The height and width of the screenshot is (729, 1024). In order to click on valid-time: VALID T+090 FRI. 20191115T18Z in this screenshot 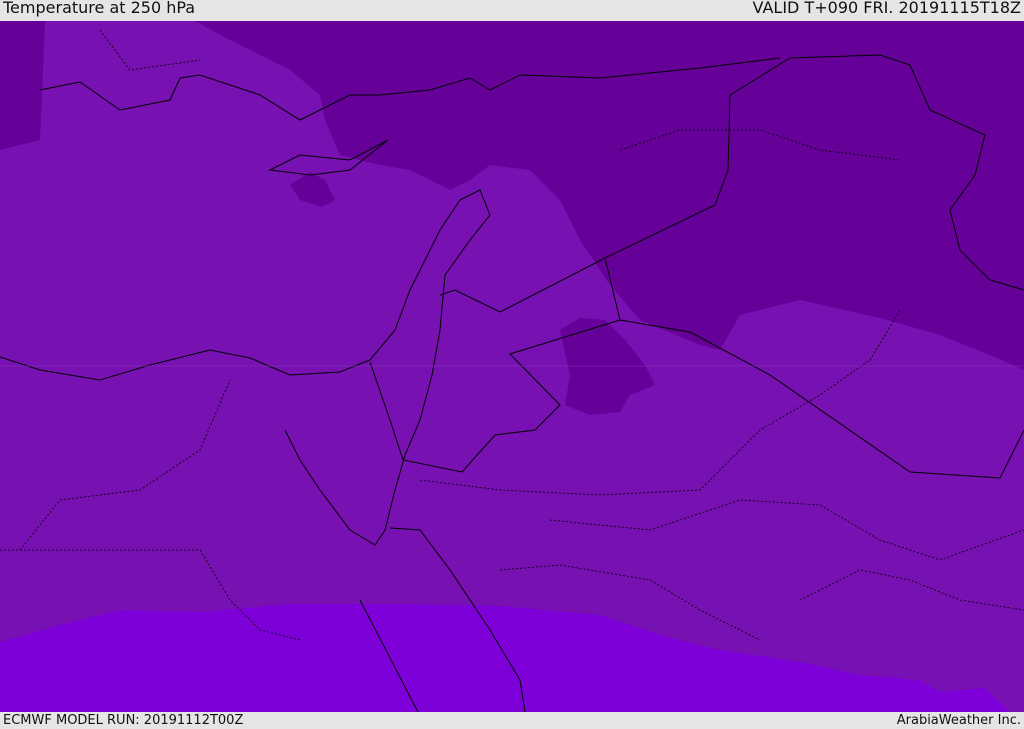, I will do `click(886, 8)`.